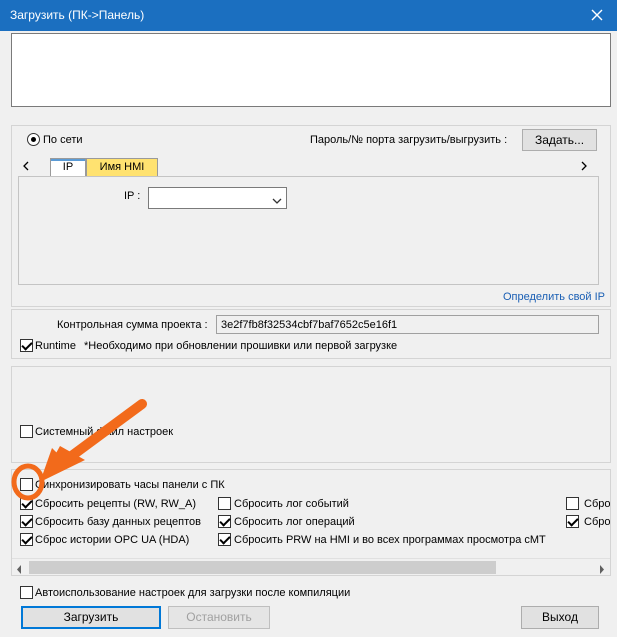 The image size is (617, 637). What do you see at coordinates (597, 522) in the screenshot?
I see `reset-extra-2-label: Сбро` at bounding box center [597, 522].